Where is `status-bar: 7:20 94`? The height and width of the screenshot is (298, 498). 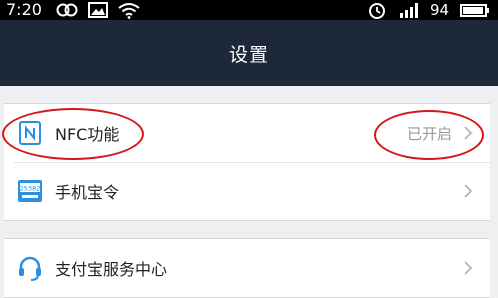
status-bar: 7:20 94 is located at coordinates (249, 10).